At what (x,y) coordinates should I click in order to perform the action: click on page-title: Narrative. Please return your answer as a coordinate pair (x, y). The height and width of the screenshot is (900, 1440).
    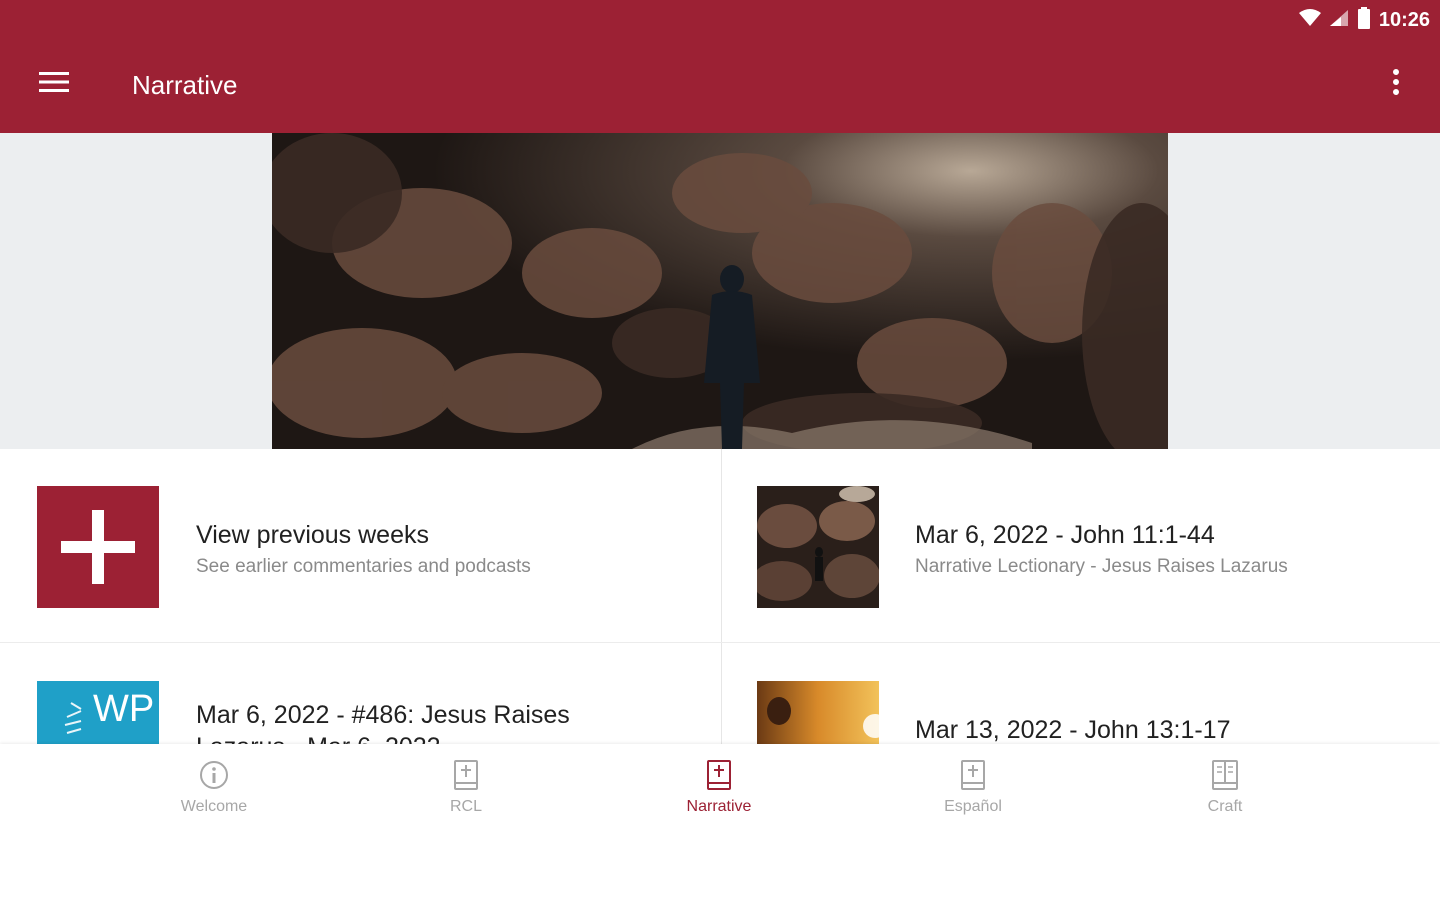
    Looking at the image, I should click on (185, 85).